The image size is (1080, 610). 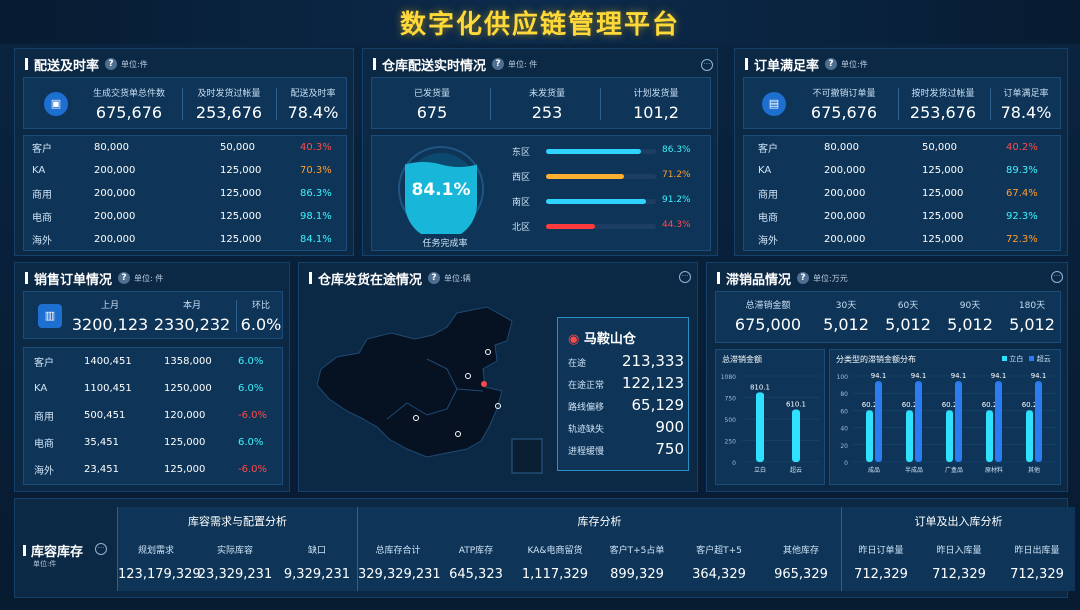 What do you see at coordinates (129, 104) in the screenshot?
I see `delivery-kpi: 生成交货单总件数 675,676` at bounding box center [129, 104].